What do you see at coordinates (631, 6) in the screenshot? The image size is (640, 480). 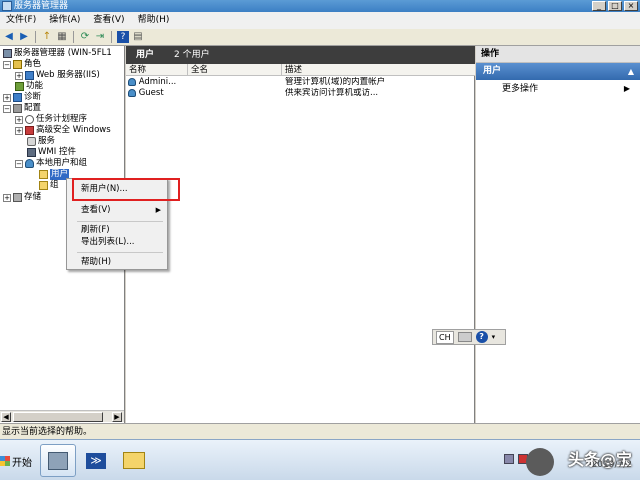 I see `close-button: ×` at bounding box center [631, 6].